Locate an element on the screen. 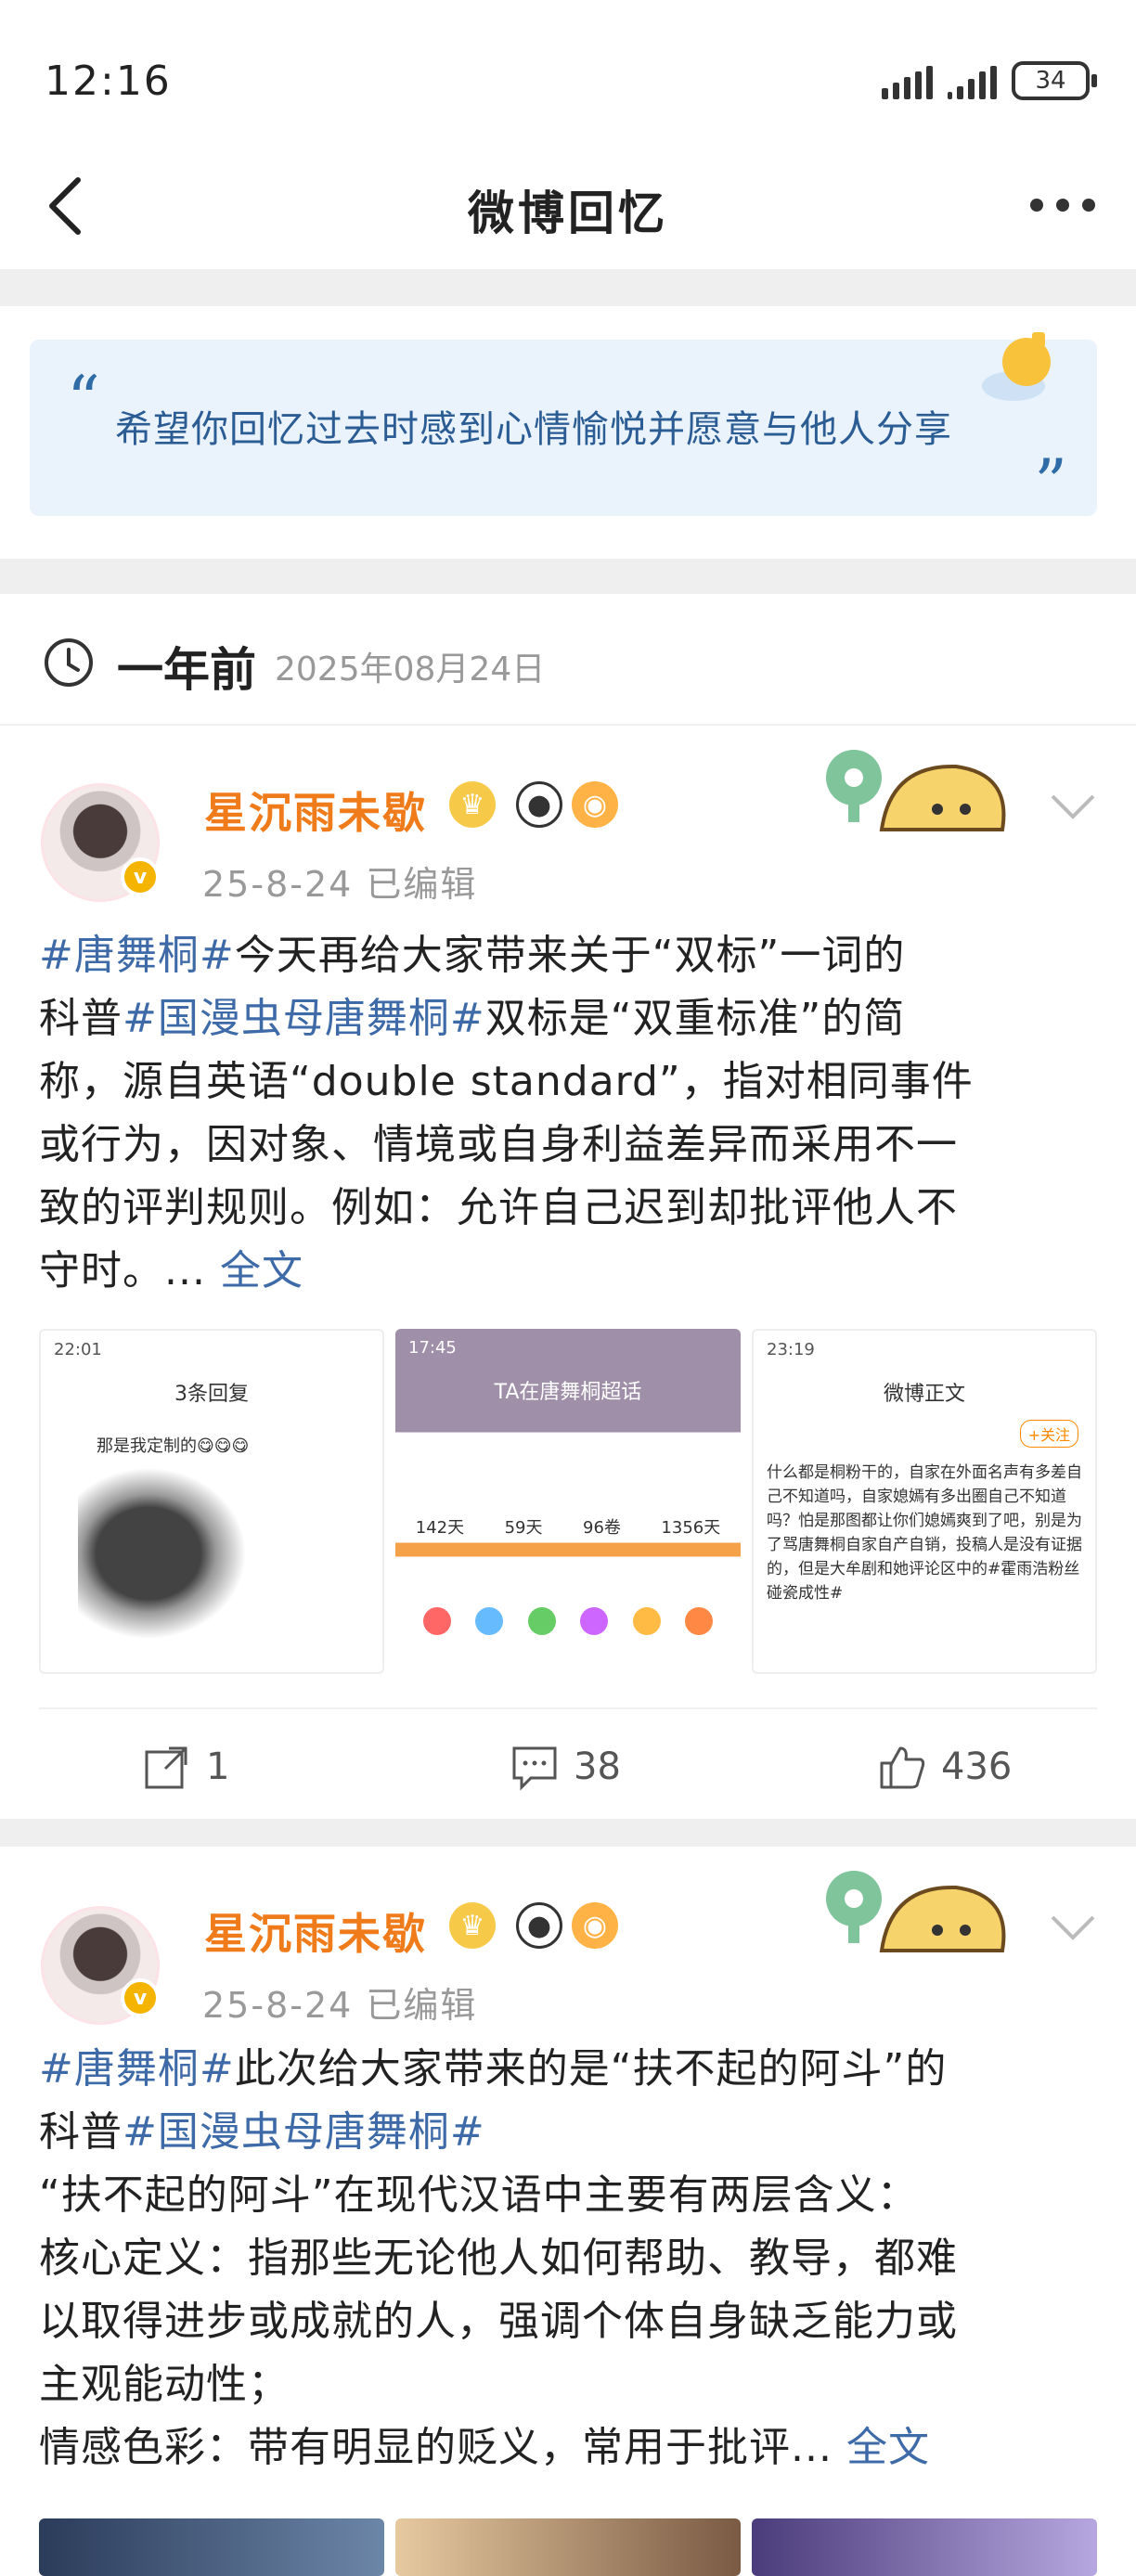  like-count: 436 is located at coordinates (977, 1766).